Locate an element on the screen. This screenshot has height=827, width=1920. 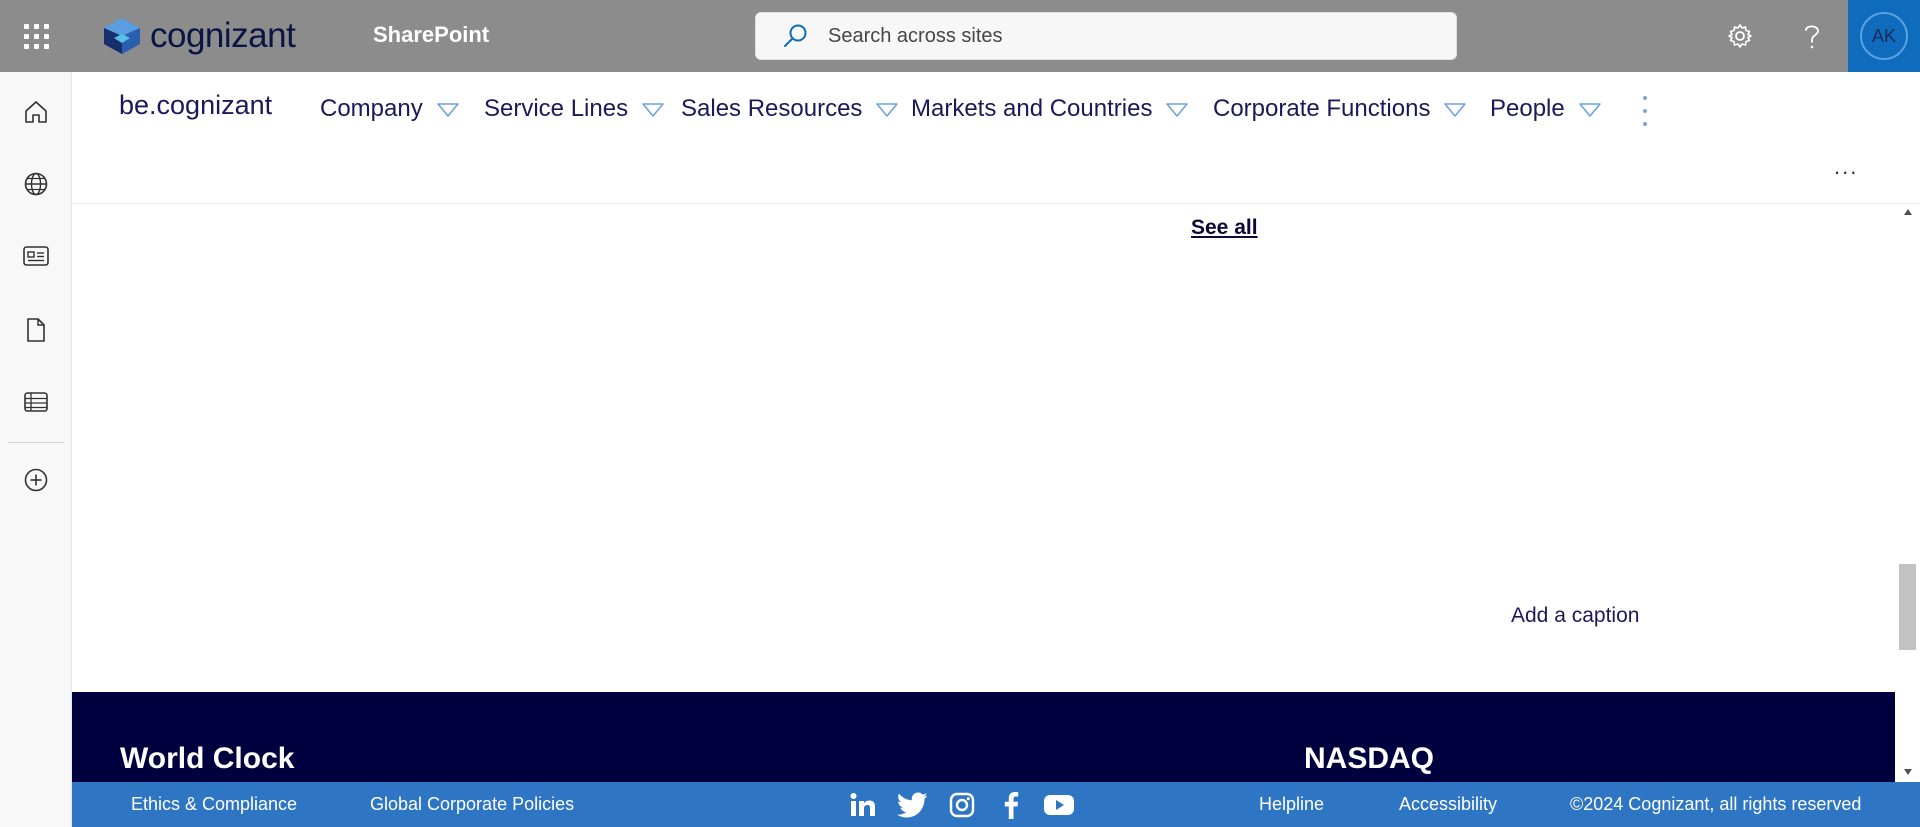
footer-link-accessibility: Accessibility is located at coordinates (1448, 804).